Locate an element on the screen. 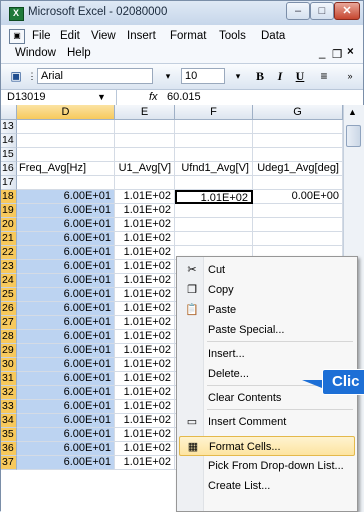 The height and width of the screenshot is (512, 364). cell-e15 is located at coordinates (145, 155).